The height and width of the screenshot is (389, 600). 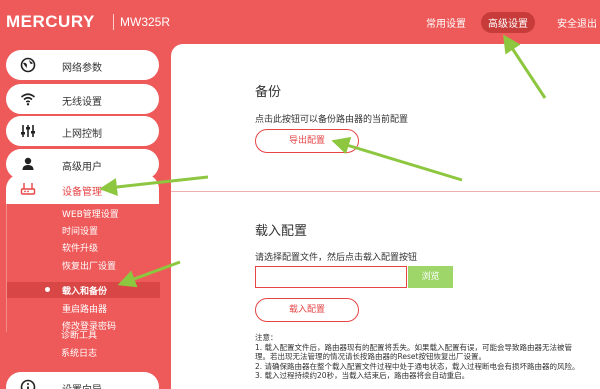 What do you see at coordinates (90, 213) in the screenshot?
I see `submenu-web-management: WEB管理设置` at bounding box center [90, 213].